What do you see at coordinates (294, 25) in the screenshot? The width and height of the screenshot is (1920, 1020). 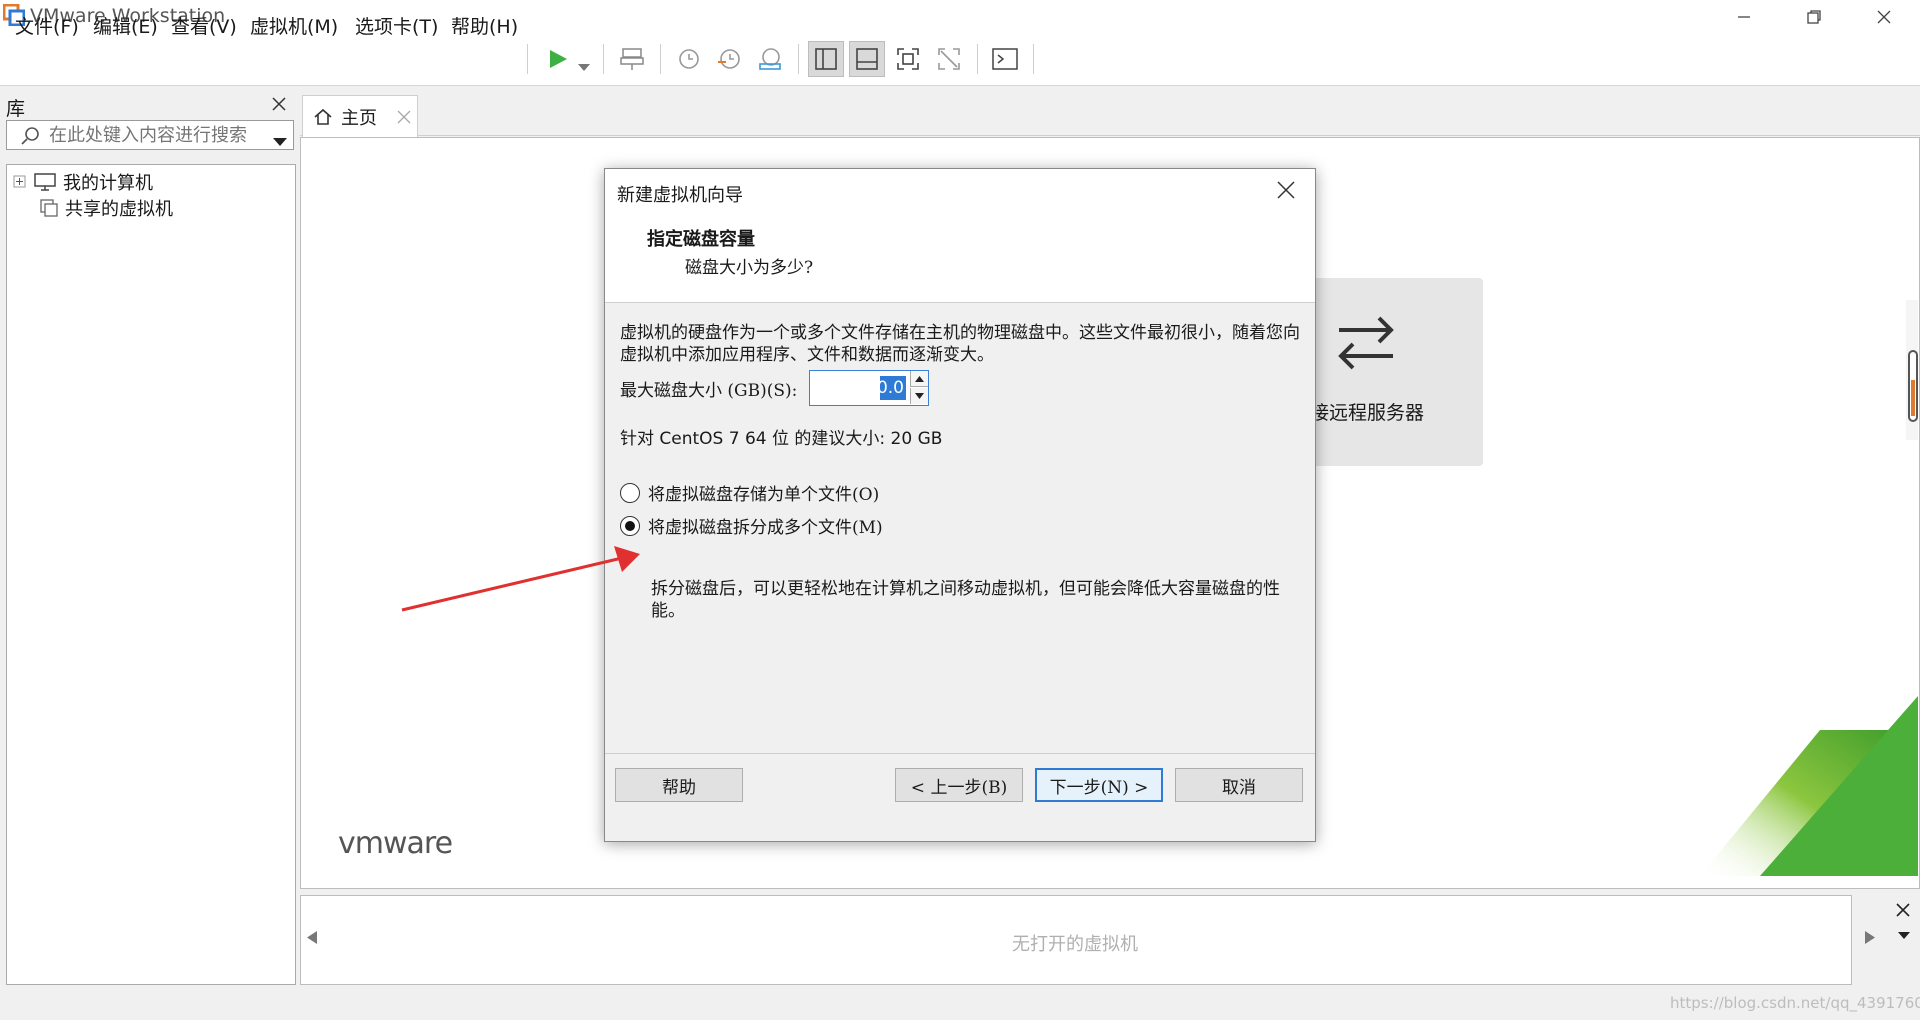 I see `menu-vm: 虚拟机(M)` at bounding box center [294, 25].